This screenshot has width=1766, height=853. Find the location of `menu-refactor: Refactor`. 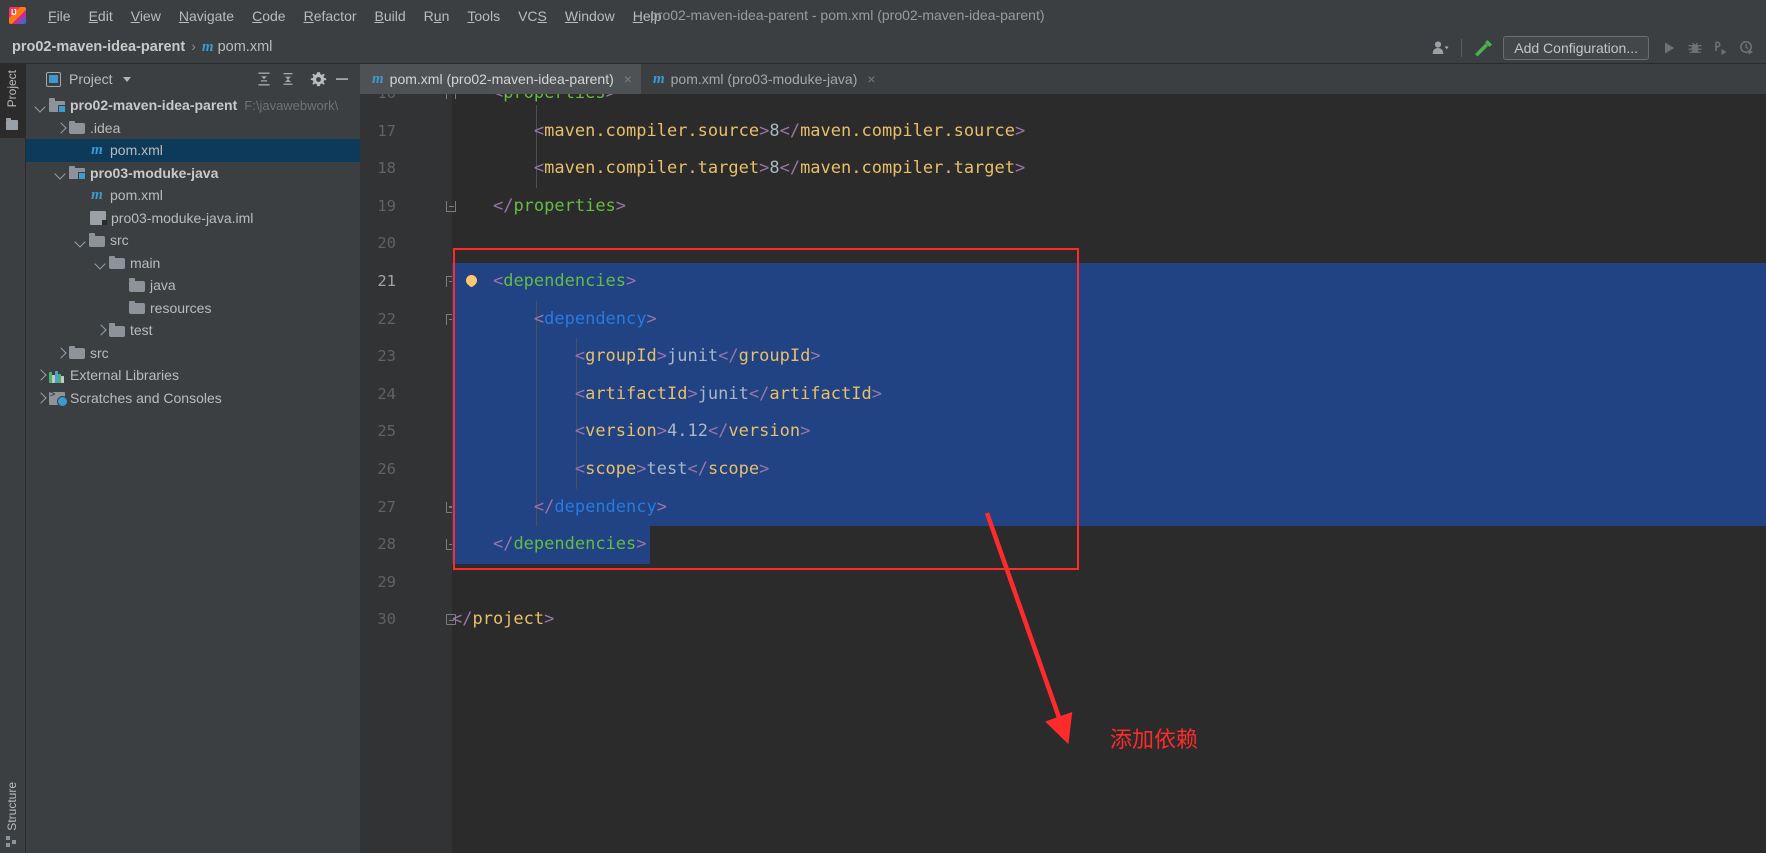

menu-refactor: Refactor is located at coordinates (330, 16).